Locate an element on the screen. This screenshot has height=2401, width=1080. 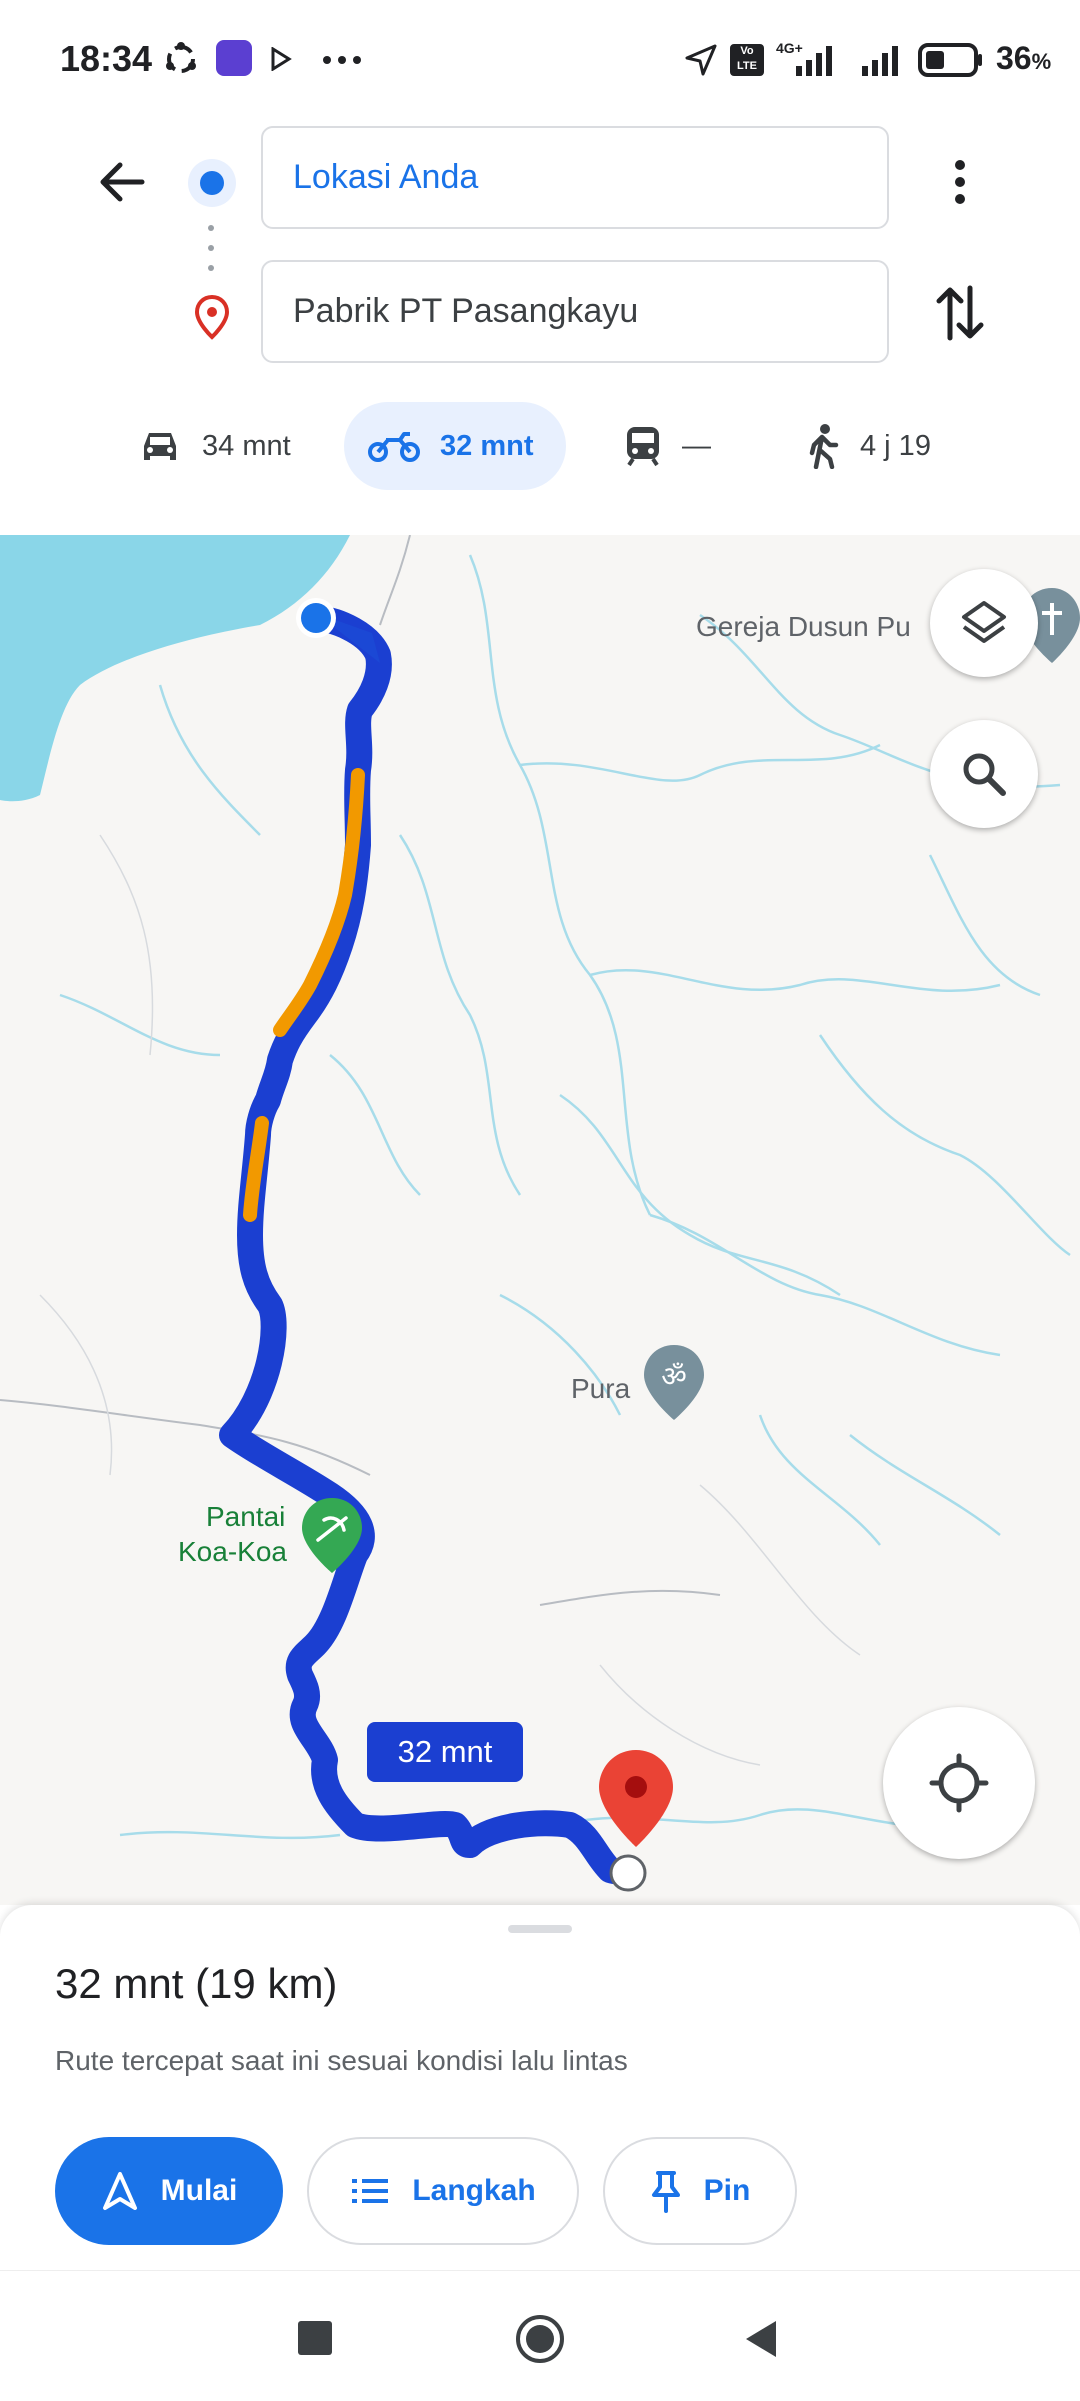
mode-walk-time: 4 j 19 is located at coordinates (895, 445).